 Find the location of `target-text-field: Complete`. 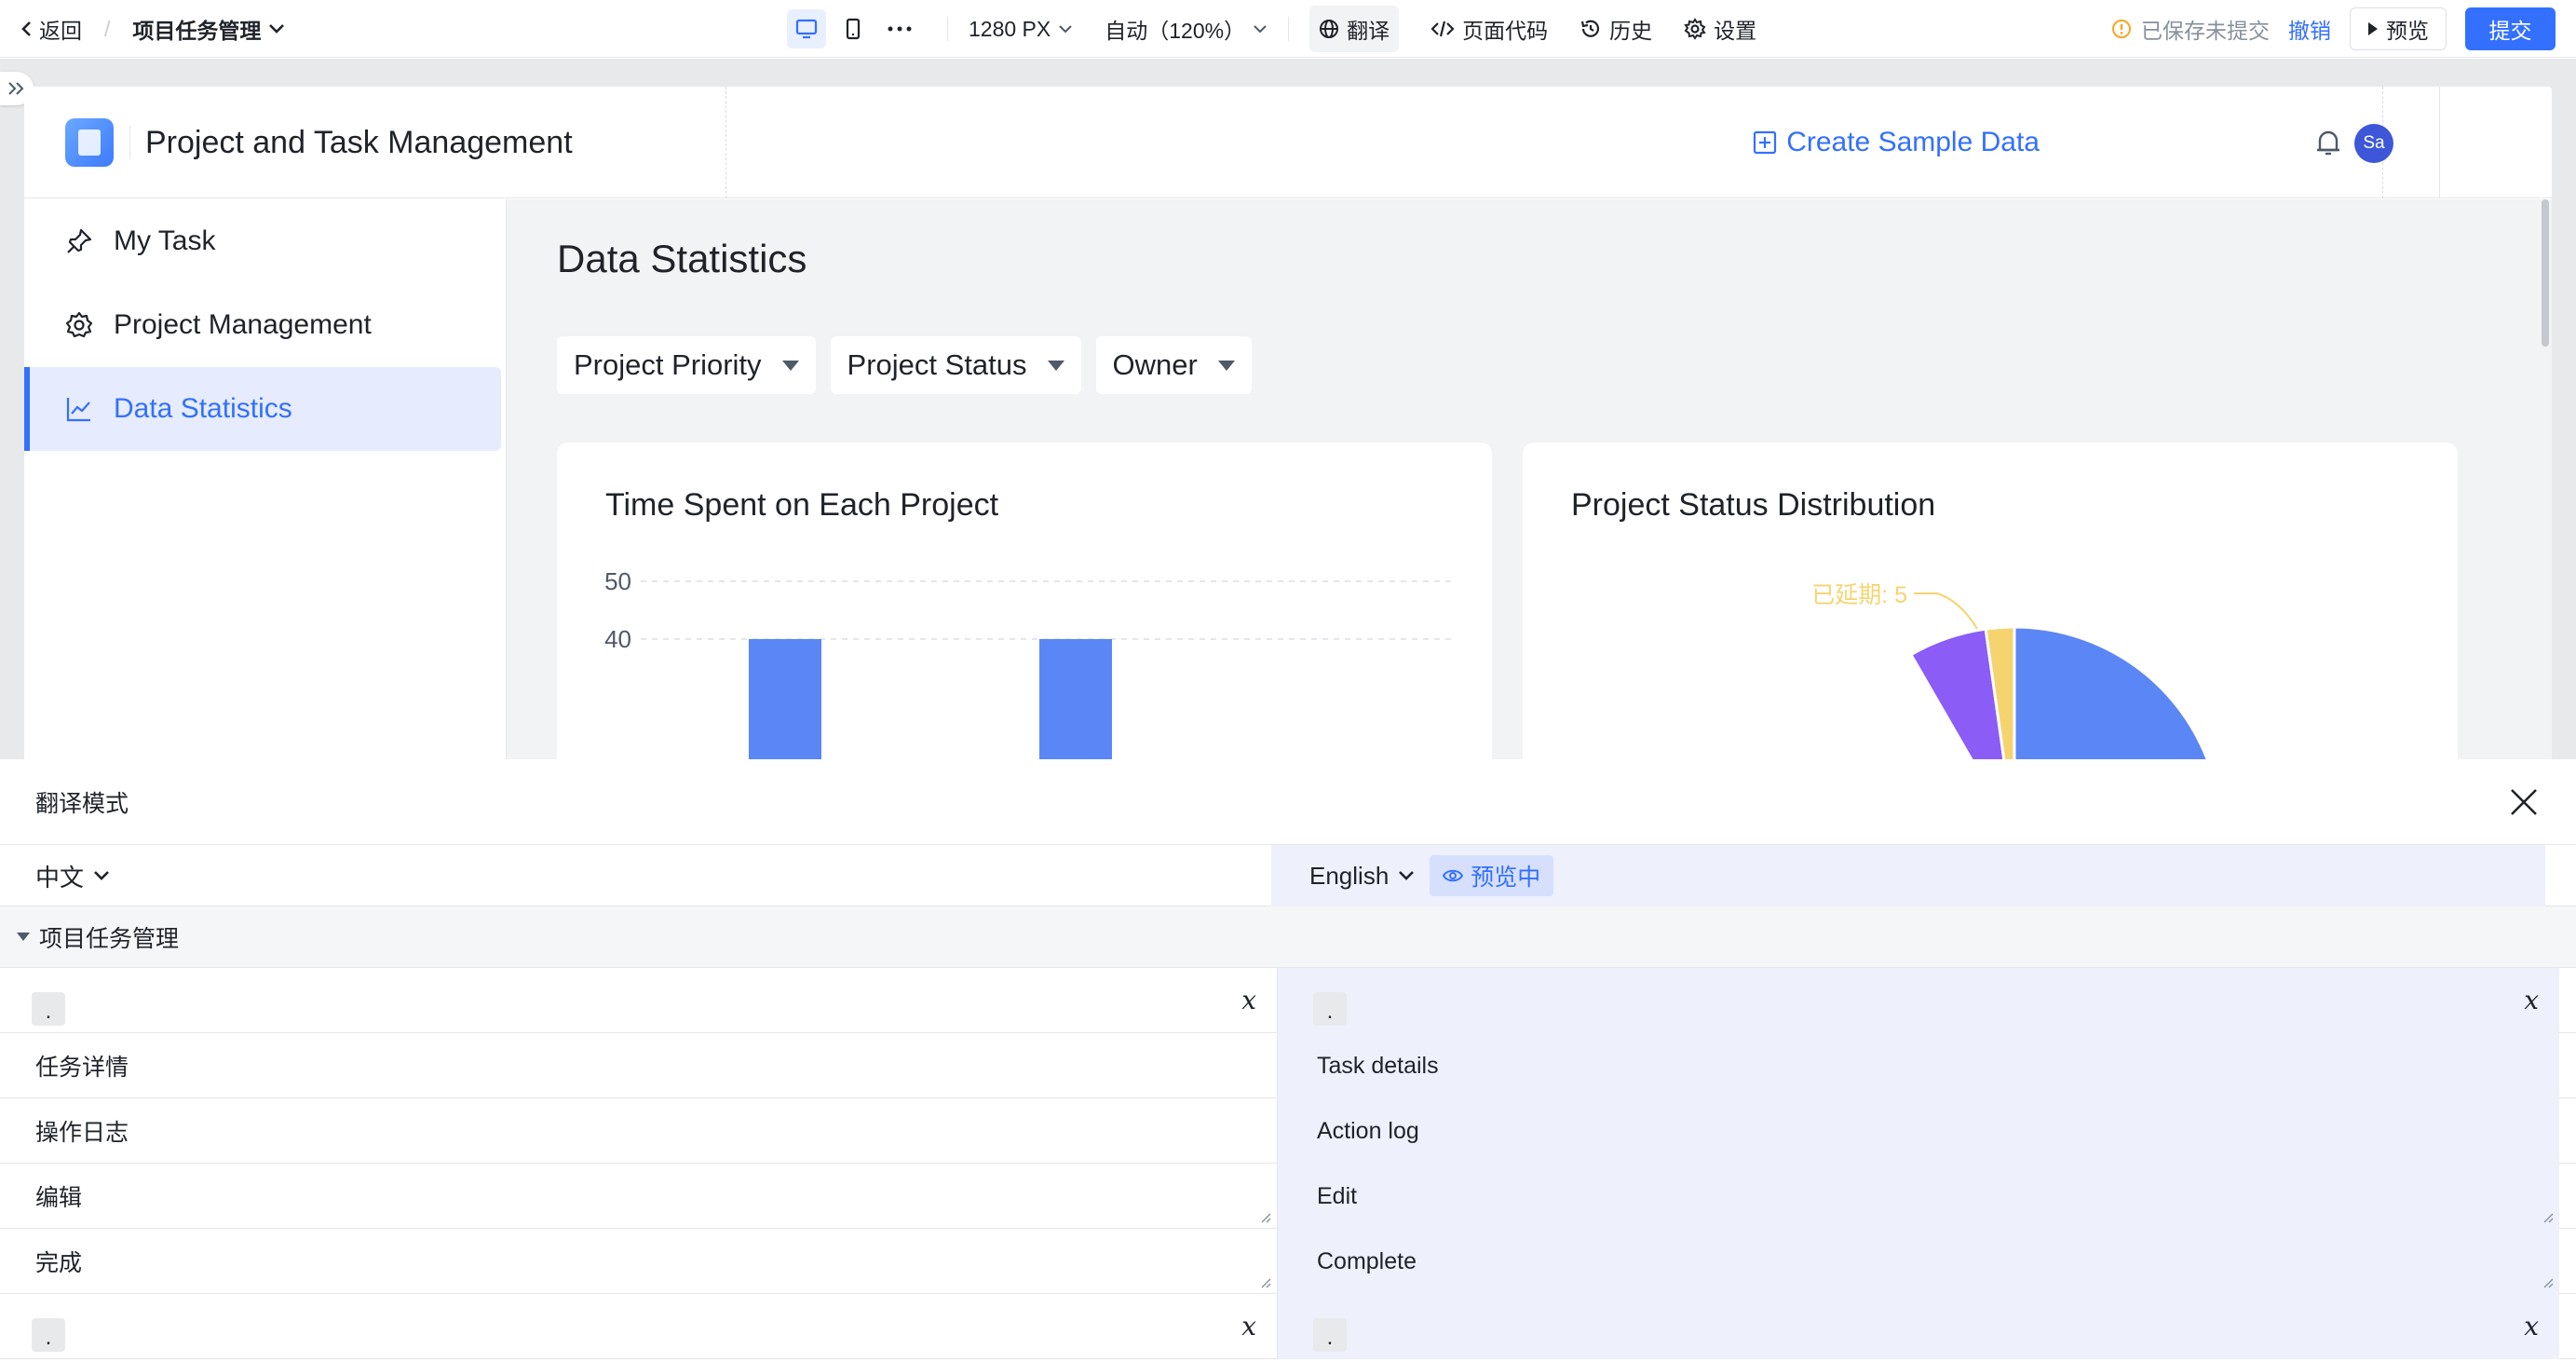

target-text-field: Complete is located at coordinates (1918, 1261).